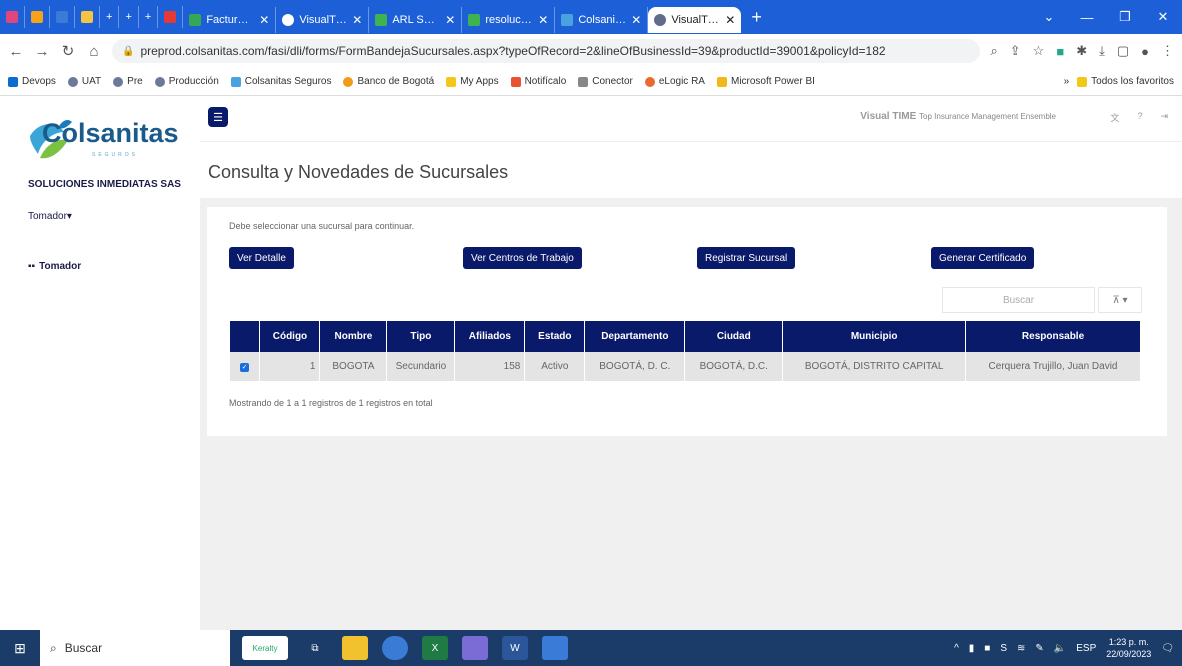 This screenshot has width=1182, height=666. I want to click on skype-icon: S, so click(1003, 648).